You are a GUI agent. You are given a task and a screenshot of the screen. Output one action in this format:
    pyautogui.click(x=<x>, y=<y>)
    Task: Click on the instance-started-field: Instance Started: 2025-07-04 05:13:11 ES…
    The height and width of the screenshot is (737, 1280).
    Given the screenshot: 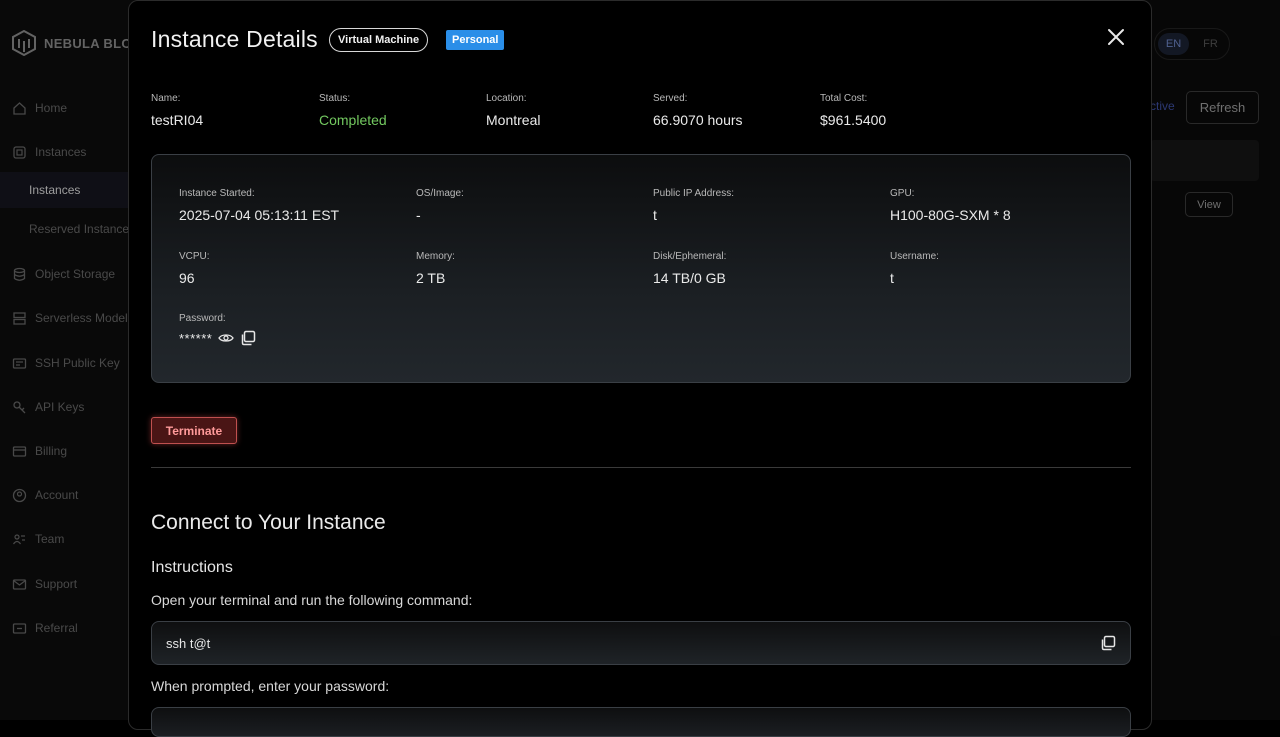 What is the action you would take?
    pyautogui.click(x=259, y=205)
    